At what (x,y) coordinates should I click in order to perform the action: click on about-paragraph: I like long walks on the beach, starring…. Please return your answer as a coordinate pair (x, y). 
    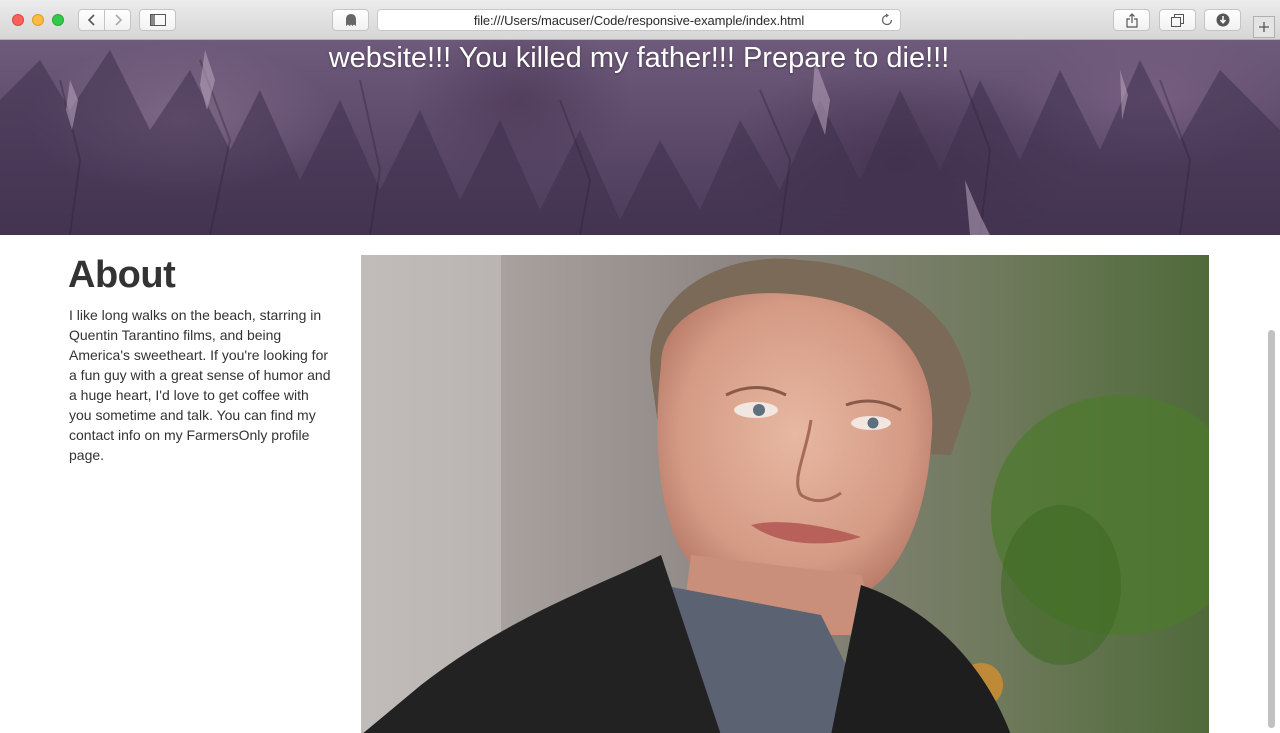
    Looking at the image, I should click on (200, 385).